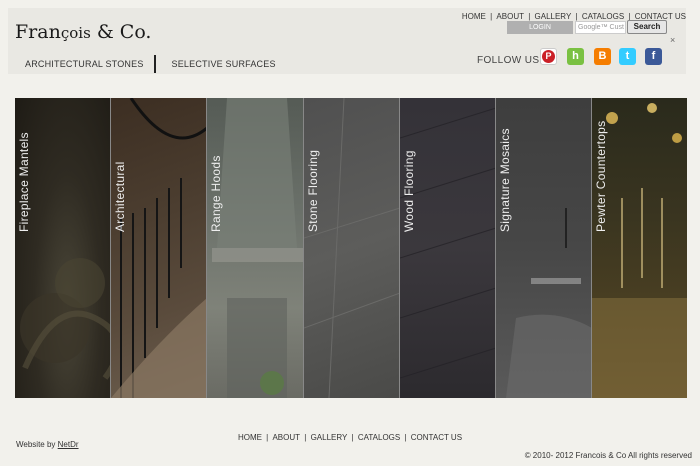 The image size is (700, 466). What do you see at coordinates (329, 437) in the screenshot?
I see `footer-nav-gallery: GALLERY` at bounding box center [329, 437].